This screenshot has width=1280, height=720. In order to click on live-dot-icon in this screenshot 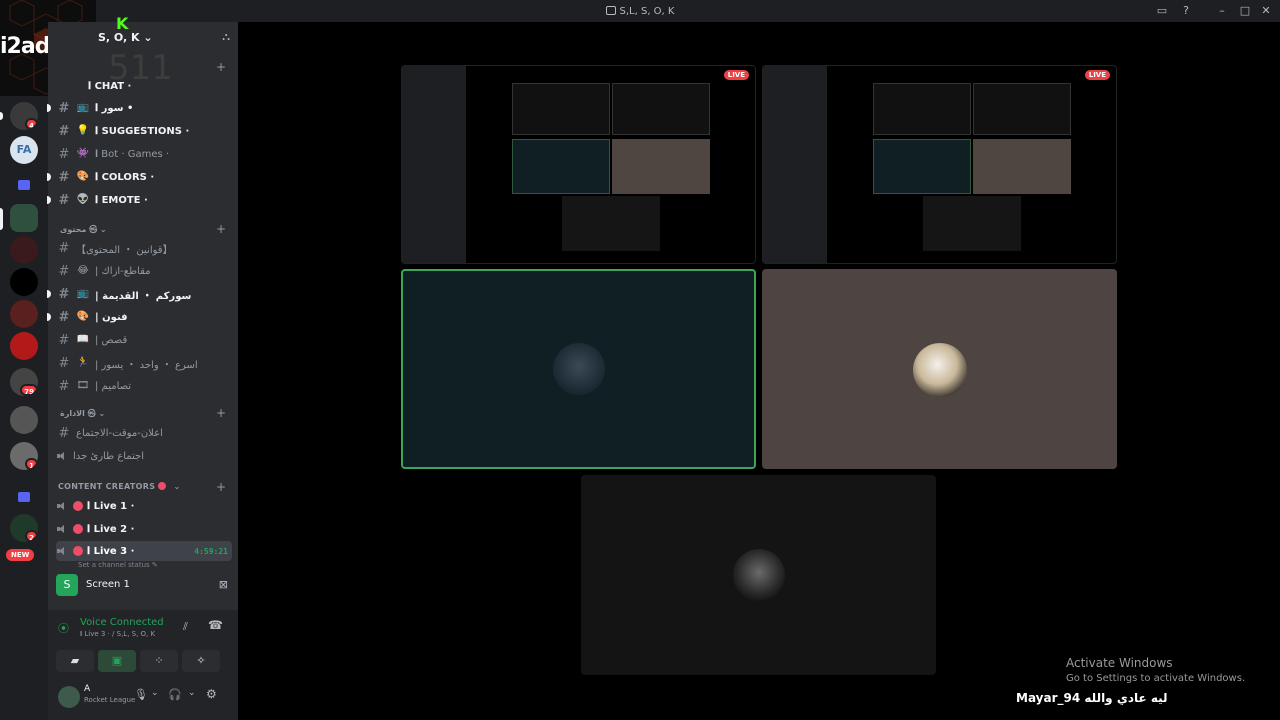, I will do `click(78, 506)`.